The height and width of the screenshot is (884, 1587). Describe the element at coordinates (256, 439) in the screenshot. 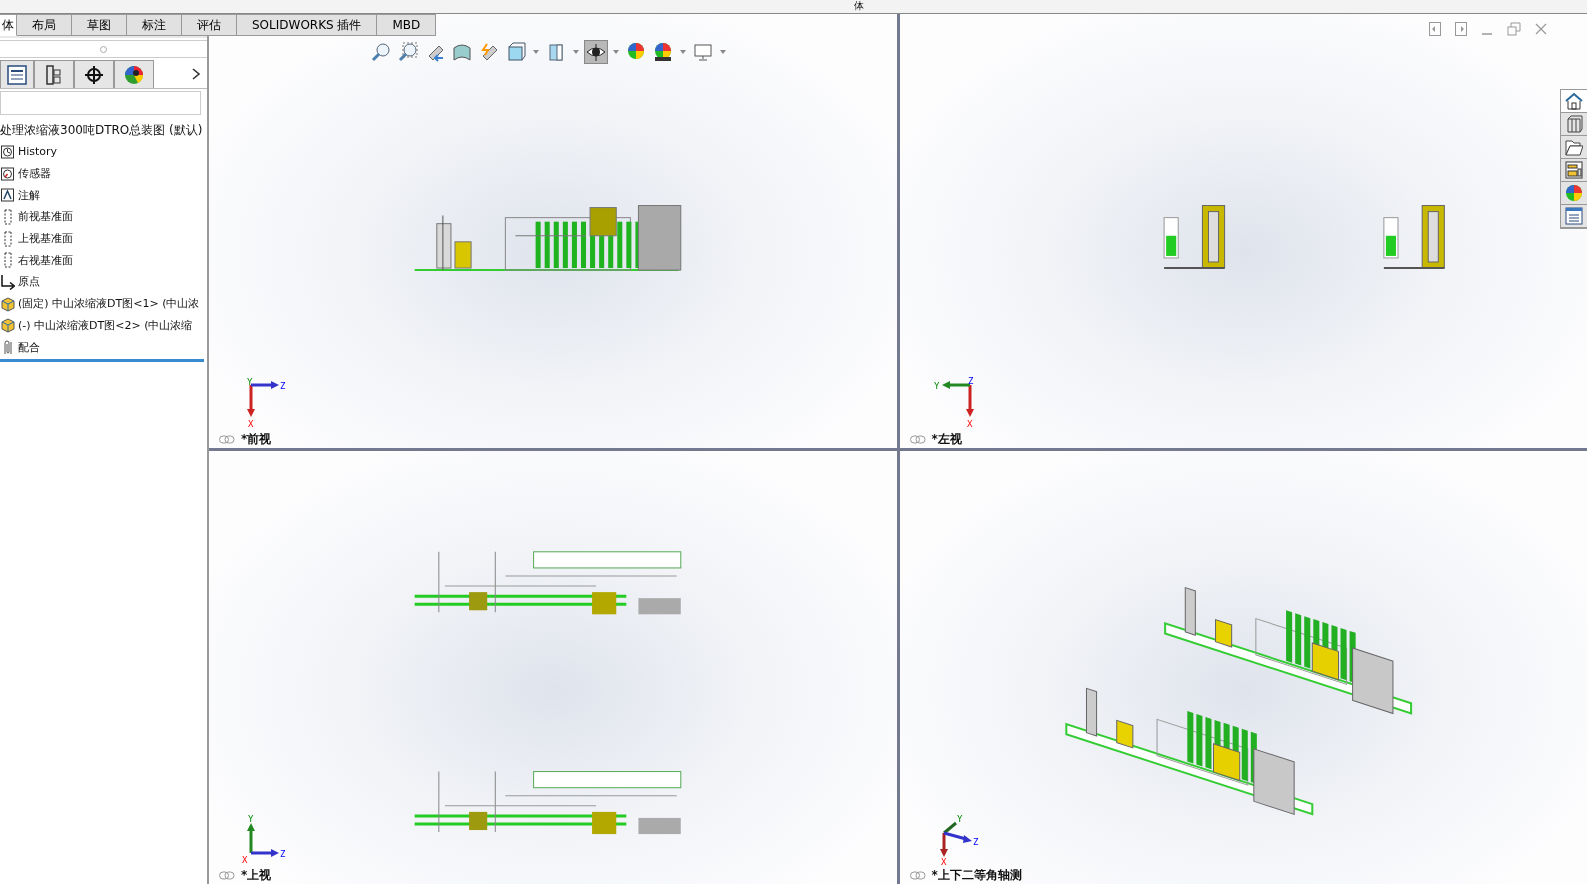

I see `view-name: *前视` at that location.